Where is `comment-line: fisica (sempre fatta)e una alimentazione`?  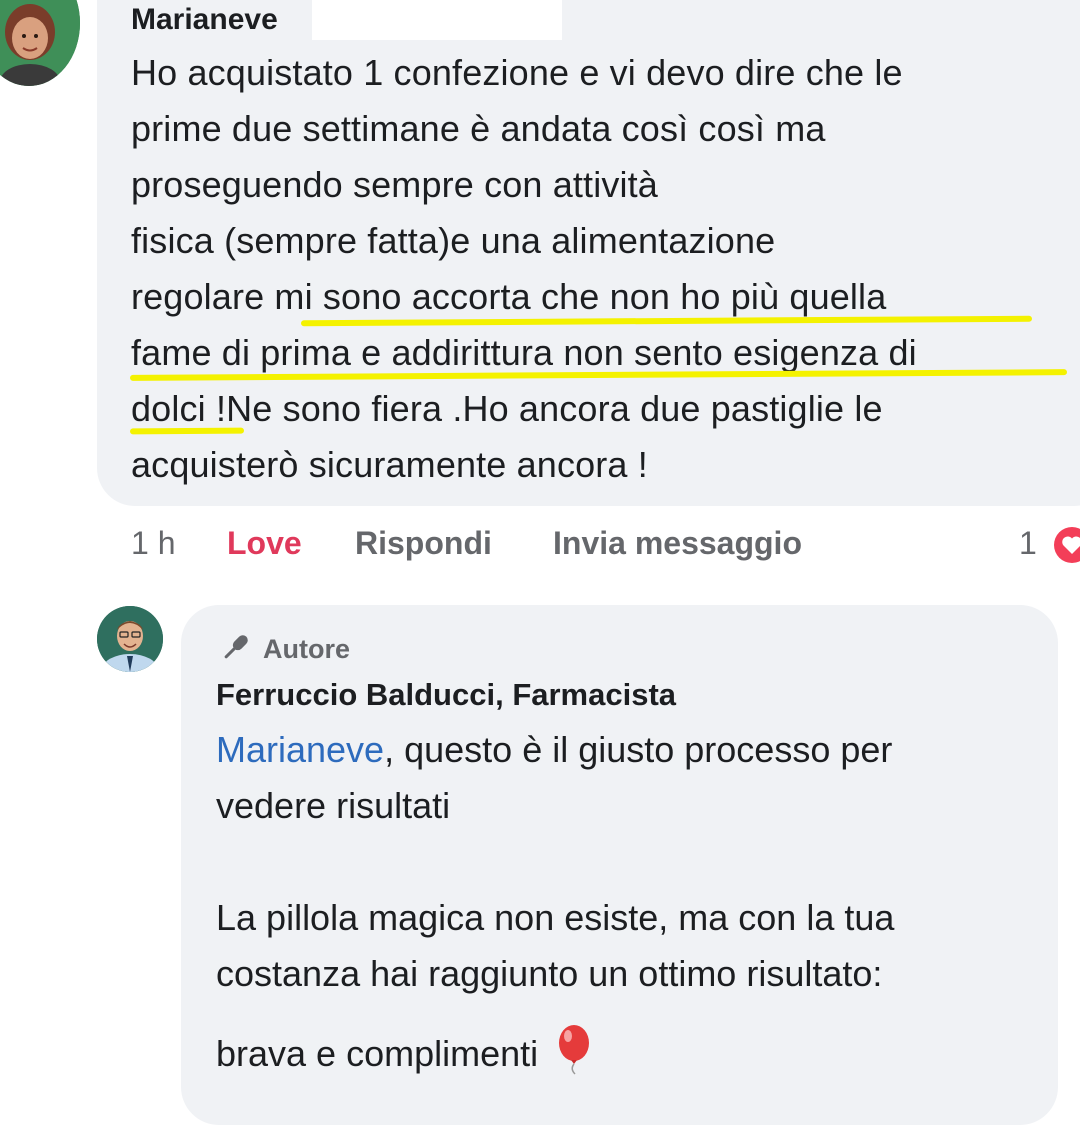 comment-line: fisica (sempre fatta)e una alimentazione is located at coordinates (453, 240).